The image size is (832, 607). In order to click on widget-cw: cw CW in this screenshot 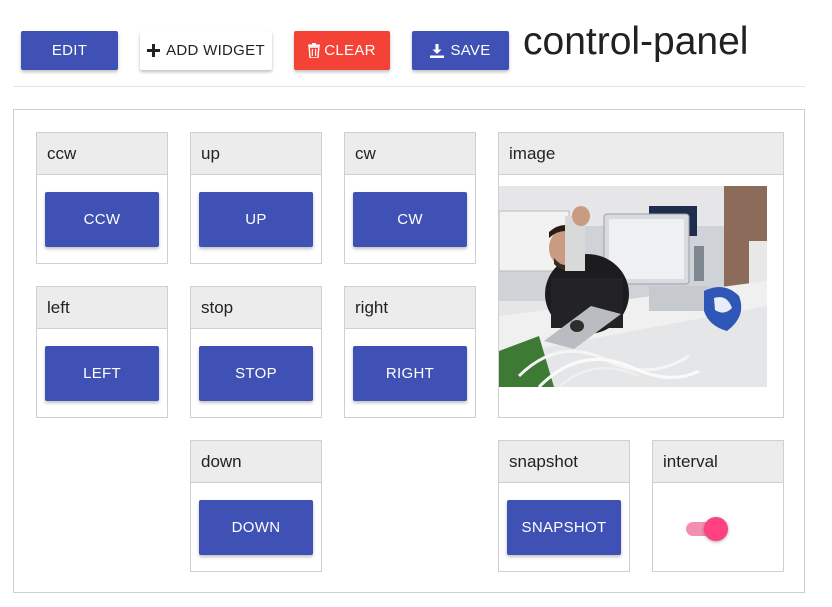, I will do `click(410, 198)`.